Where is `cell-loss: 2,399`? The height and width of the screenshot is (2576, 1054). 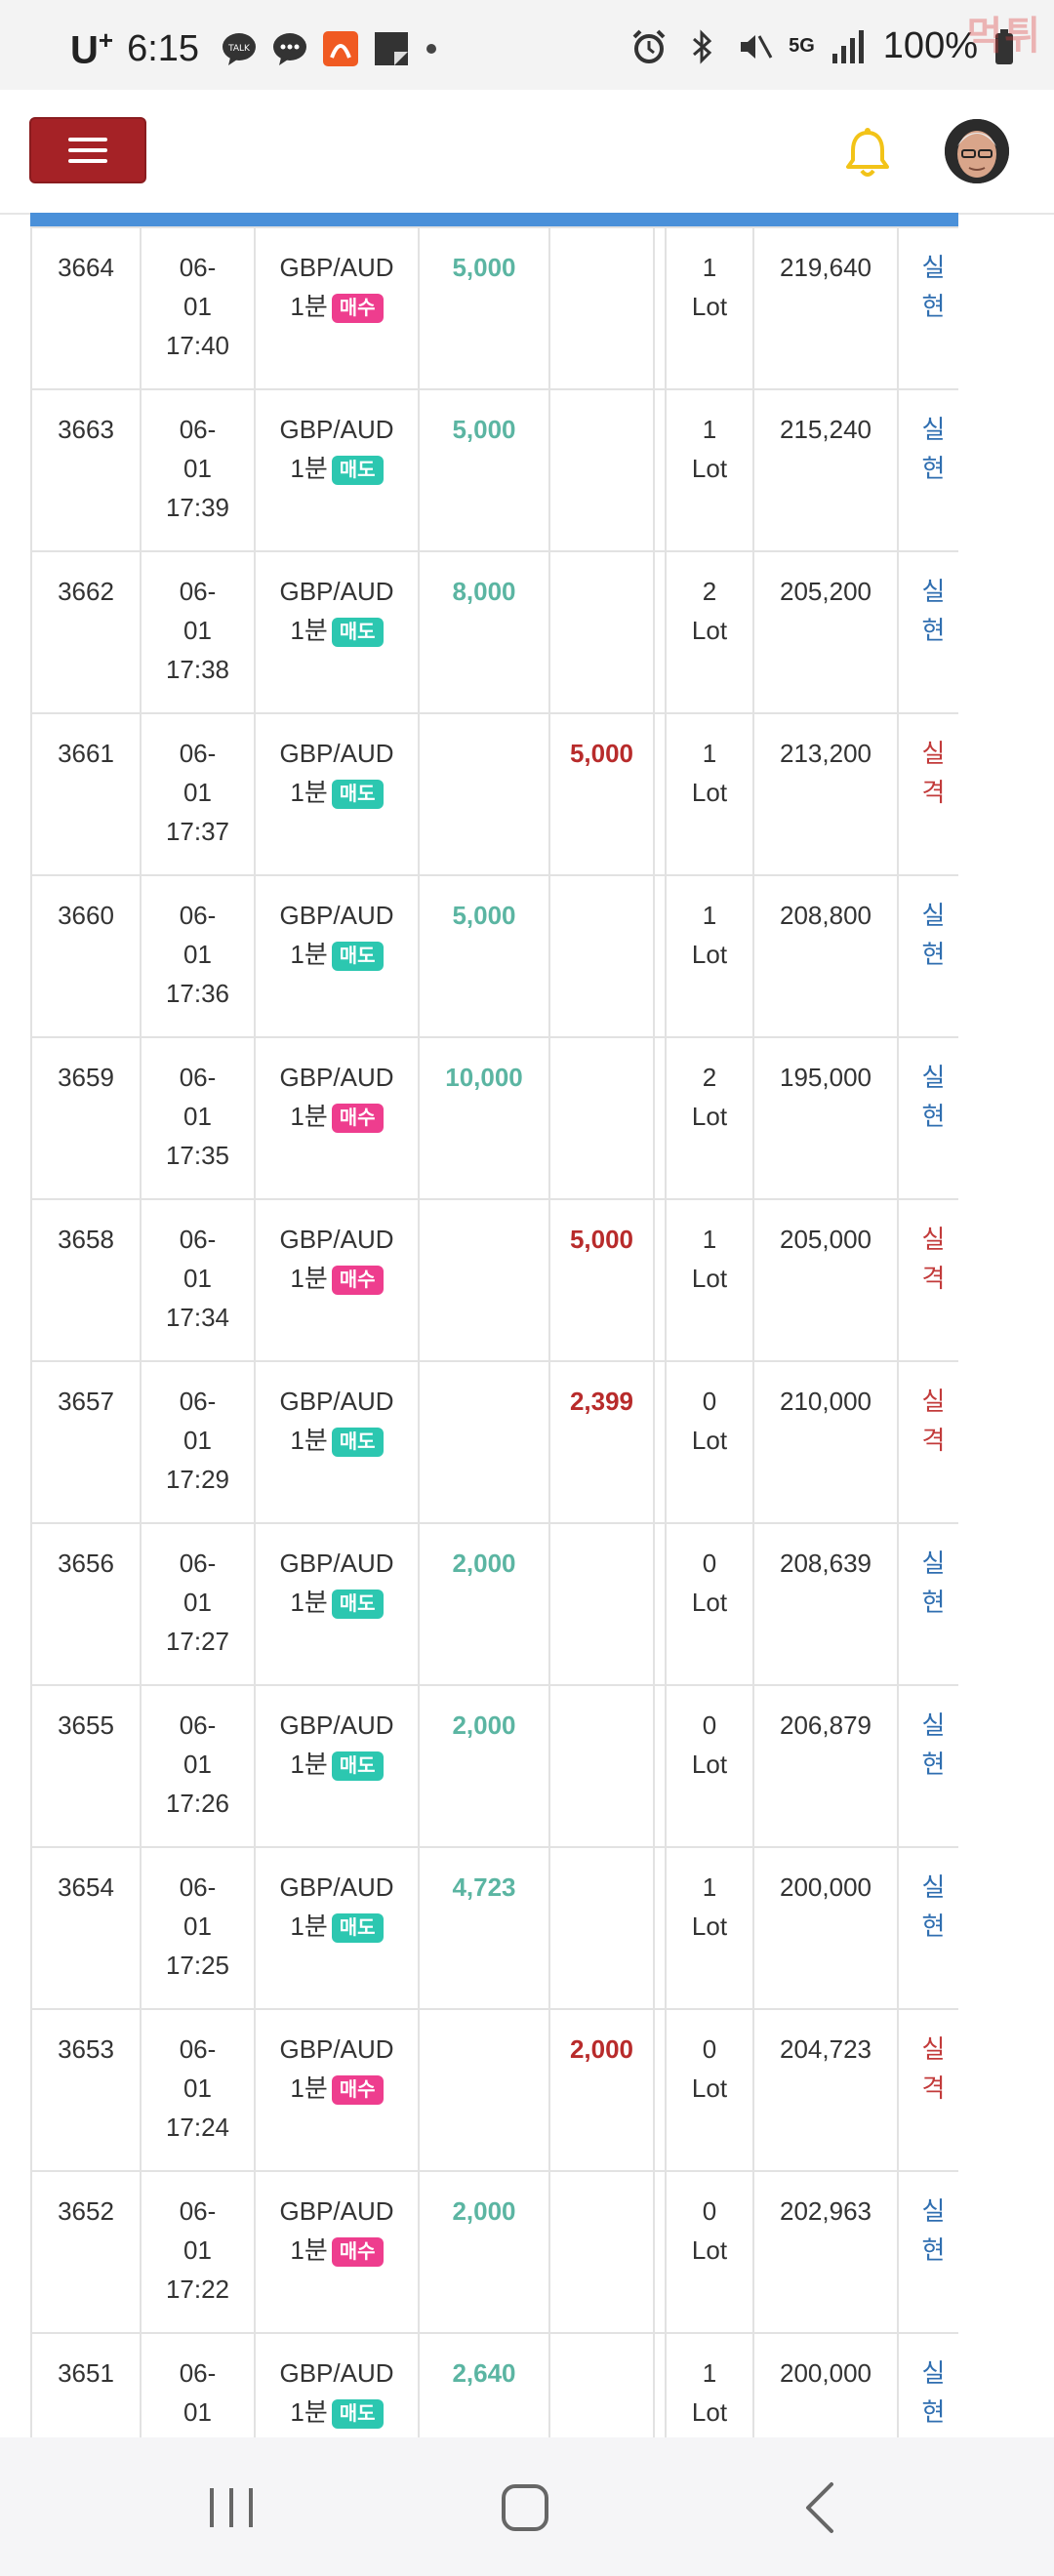 cell-loss: 2,399 is located at coordinates (602, 1442).